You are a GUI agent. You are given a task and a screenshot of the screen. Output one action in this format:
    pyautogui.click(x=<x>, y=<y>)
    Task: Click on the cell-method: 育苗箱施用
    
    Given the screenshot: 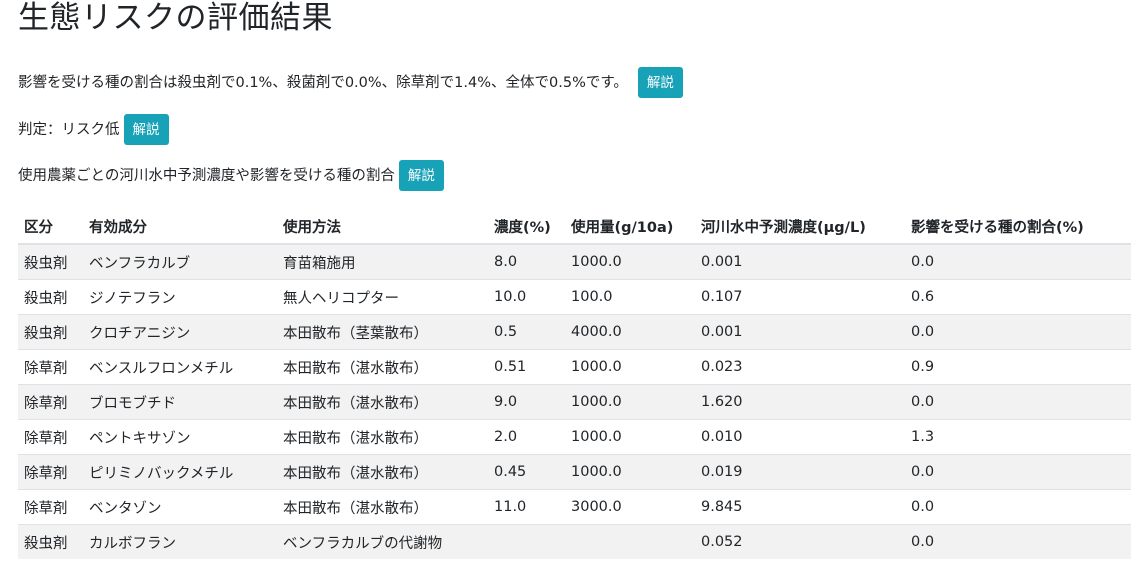 What is the action you would take?
    pyautogui.click(x=382, y=261)
    